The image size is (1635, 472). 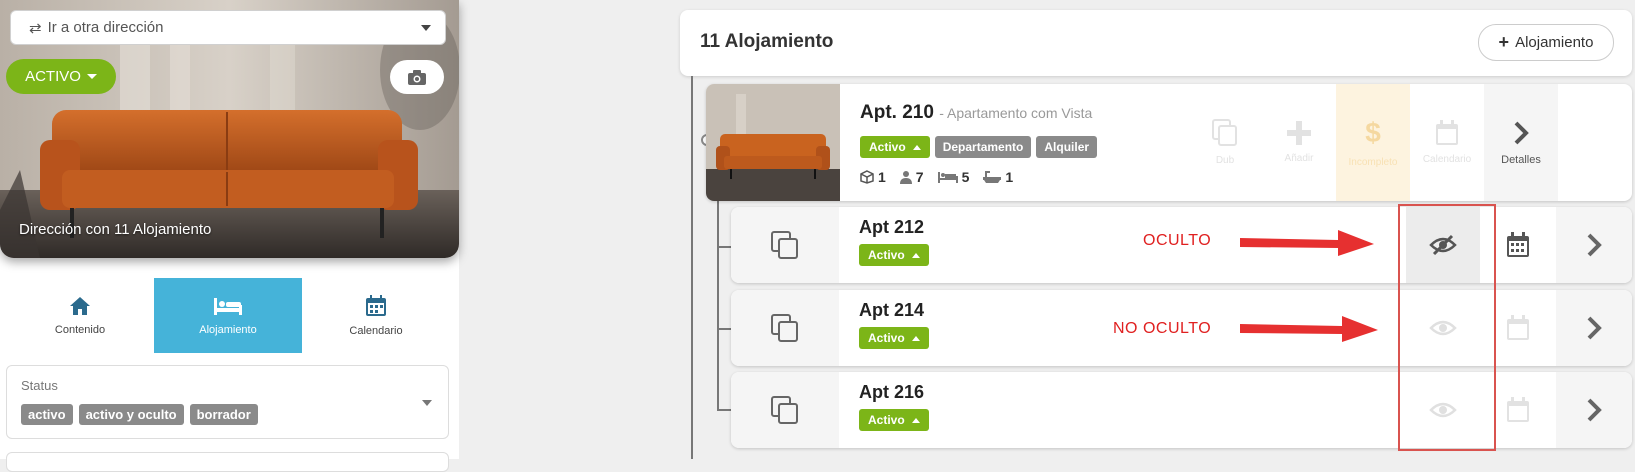 I want to click on tab-label: Alojamiento, so click(x=228, y=329).